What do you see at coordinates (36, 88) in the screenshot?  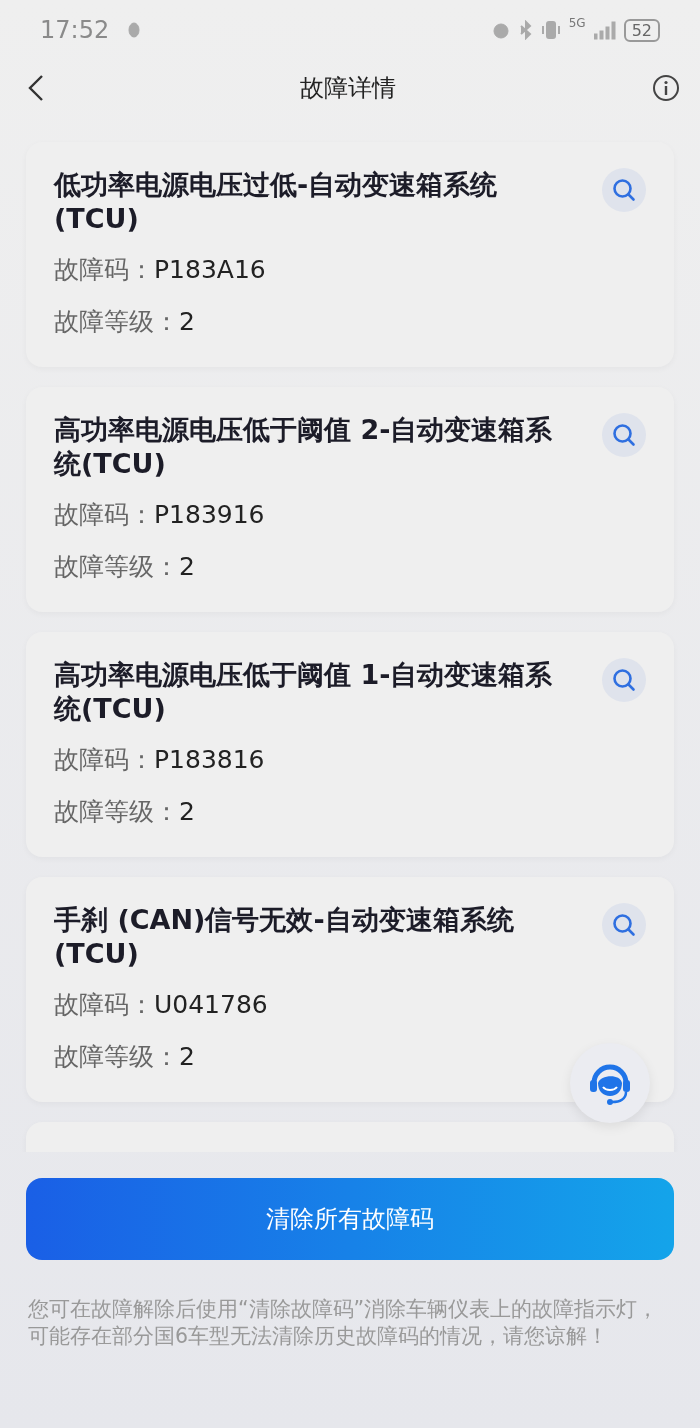 I see `back-icon` at bounding box center [36, 88].